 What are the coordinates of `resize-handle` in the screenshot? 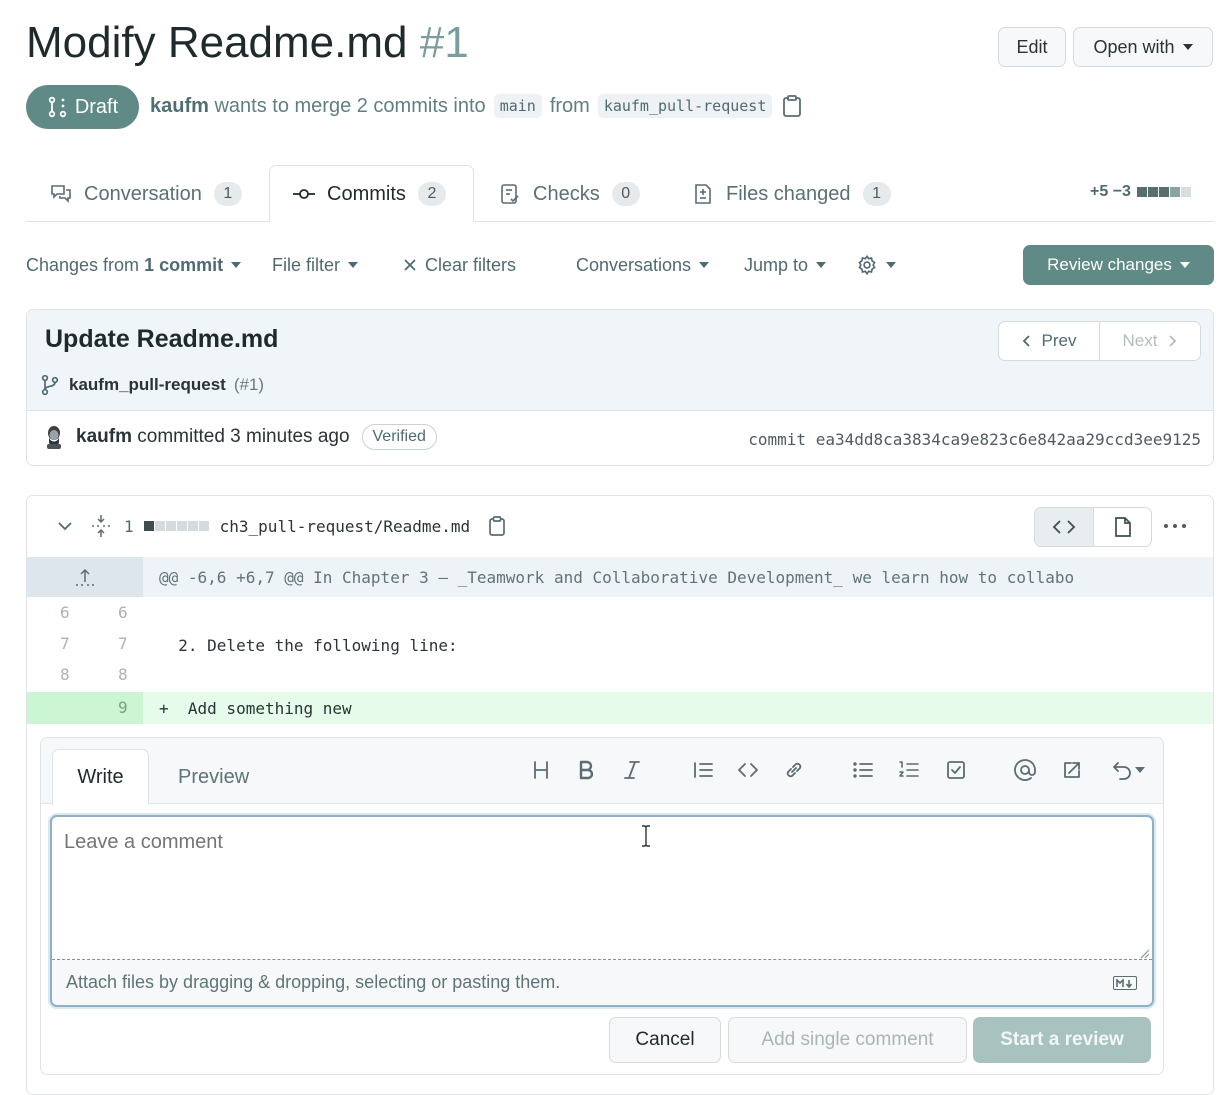 It's located at (1144, 952).